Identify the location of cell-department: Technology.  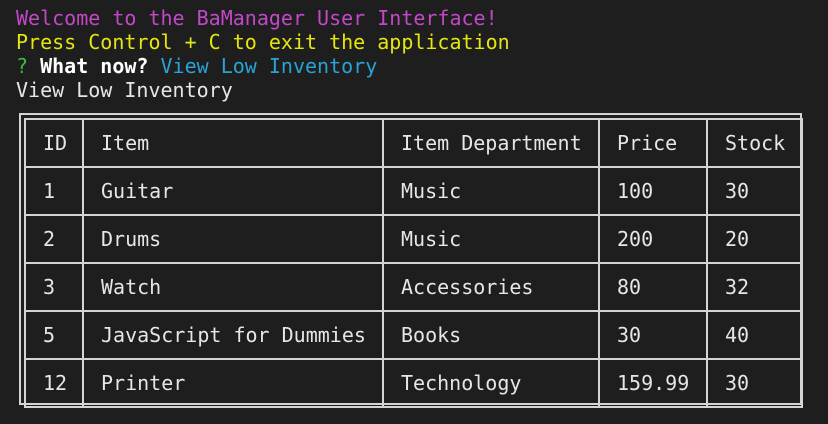
(491, 383).